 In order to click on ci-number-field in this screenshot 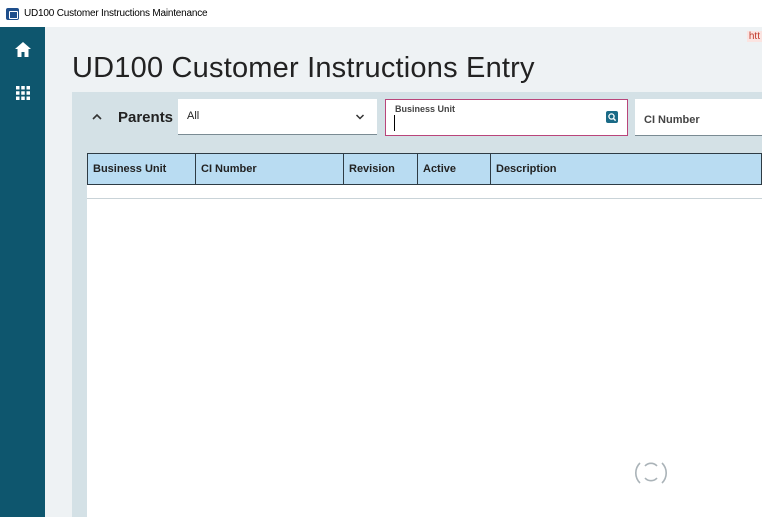, I will do `click(698, 117)`.